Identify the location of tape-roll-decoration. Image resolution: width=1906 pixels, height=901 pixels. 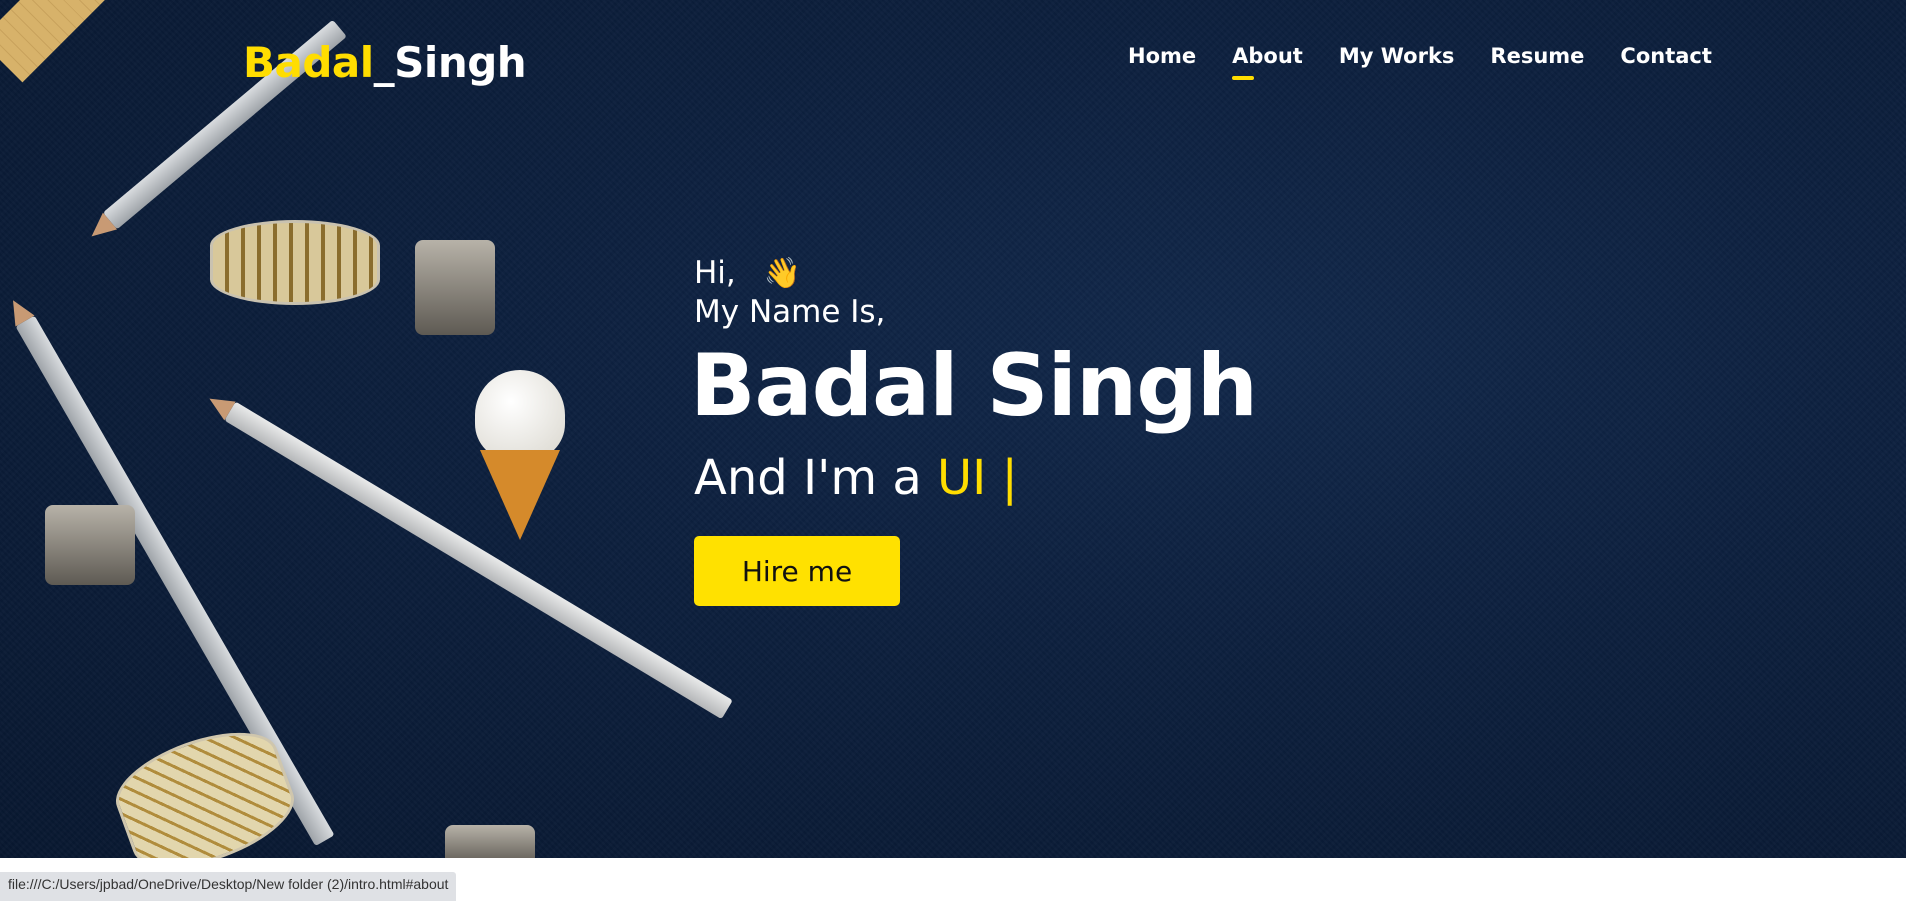
(295, 262).